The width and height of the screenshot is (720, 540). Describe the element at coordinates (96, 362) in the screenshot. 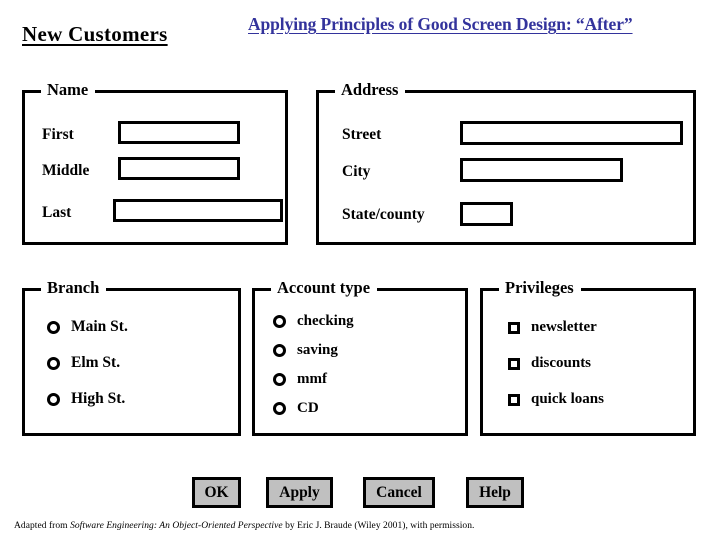

I see `option-label: Elm St.` at that location.